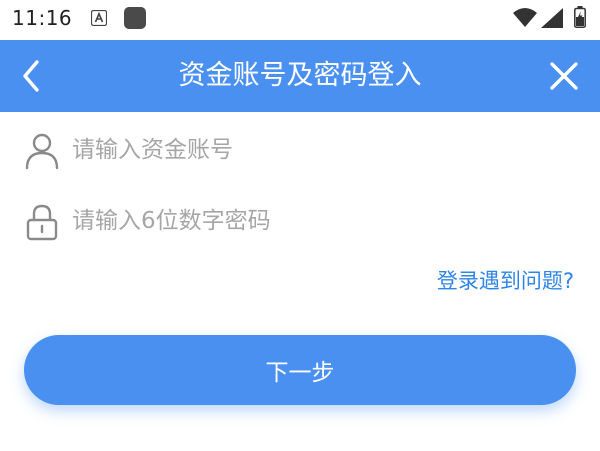  Describe the element at coordinates (322, 221) in the screenshot. I see `password-input` at that location.